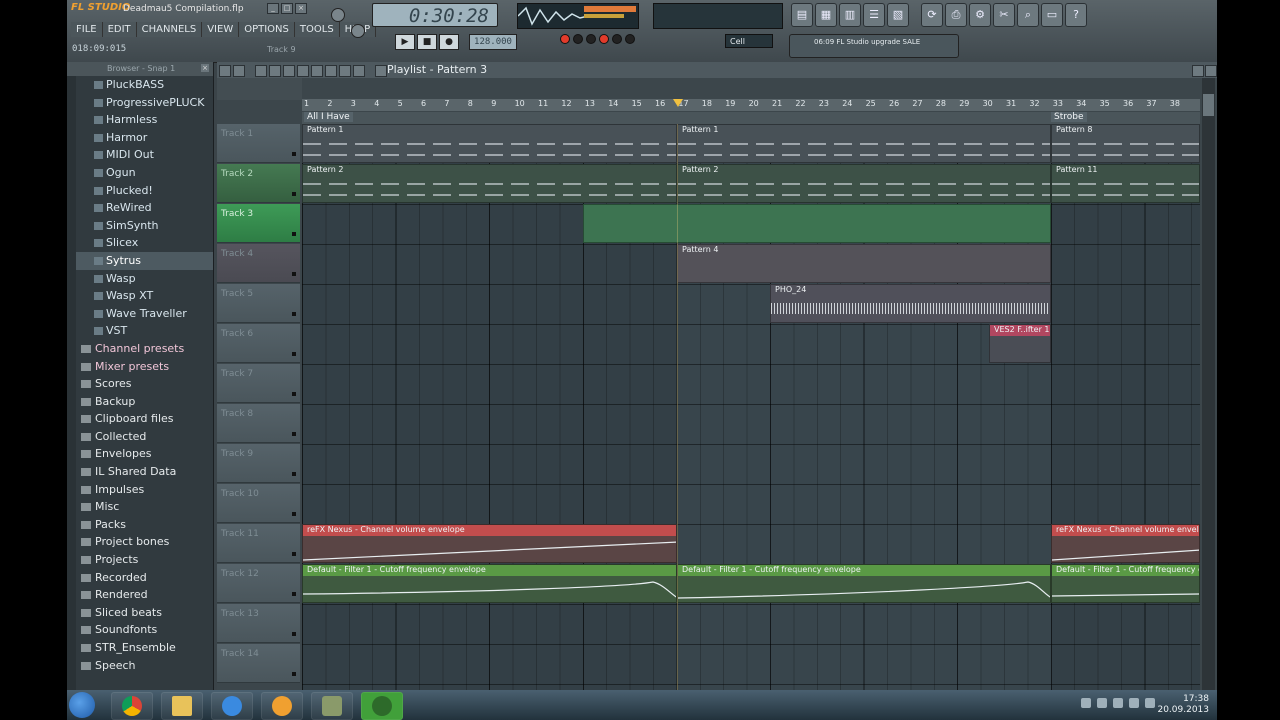 This screenshot has width=1280, height=720. Describe the element at coordinates (261, 71) in the screenshot. I see `draw-tool-icon` at that location.